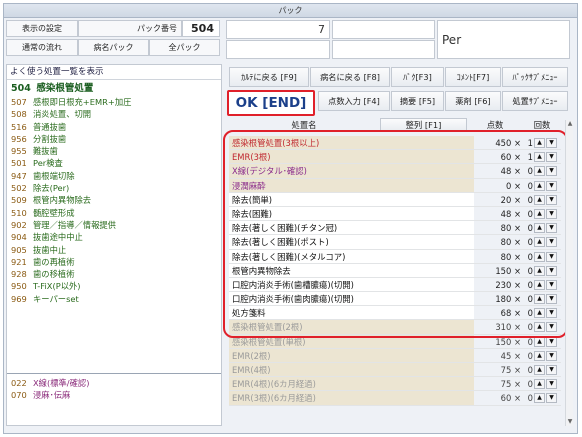 The image size is (582, 437). I want to click on favorites-bottom-item: 022 X線(標準/確認), so click(114, 383).